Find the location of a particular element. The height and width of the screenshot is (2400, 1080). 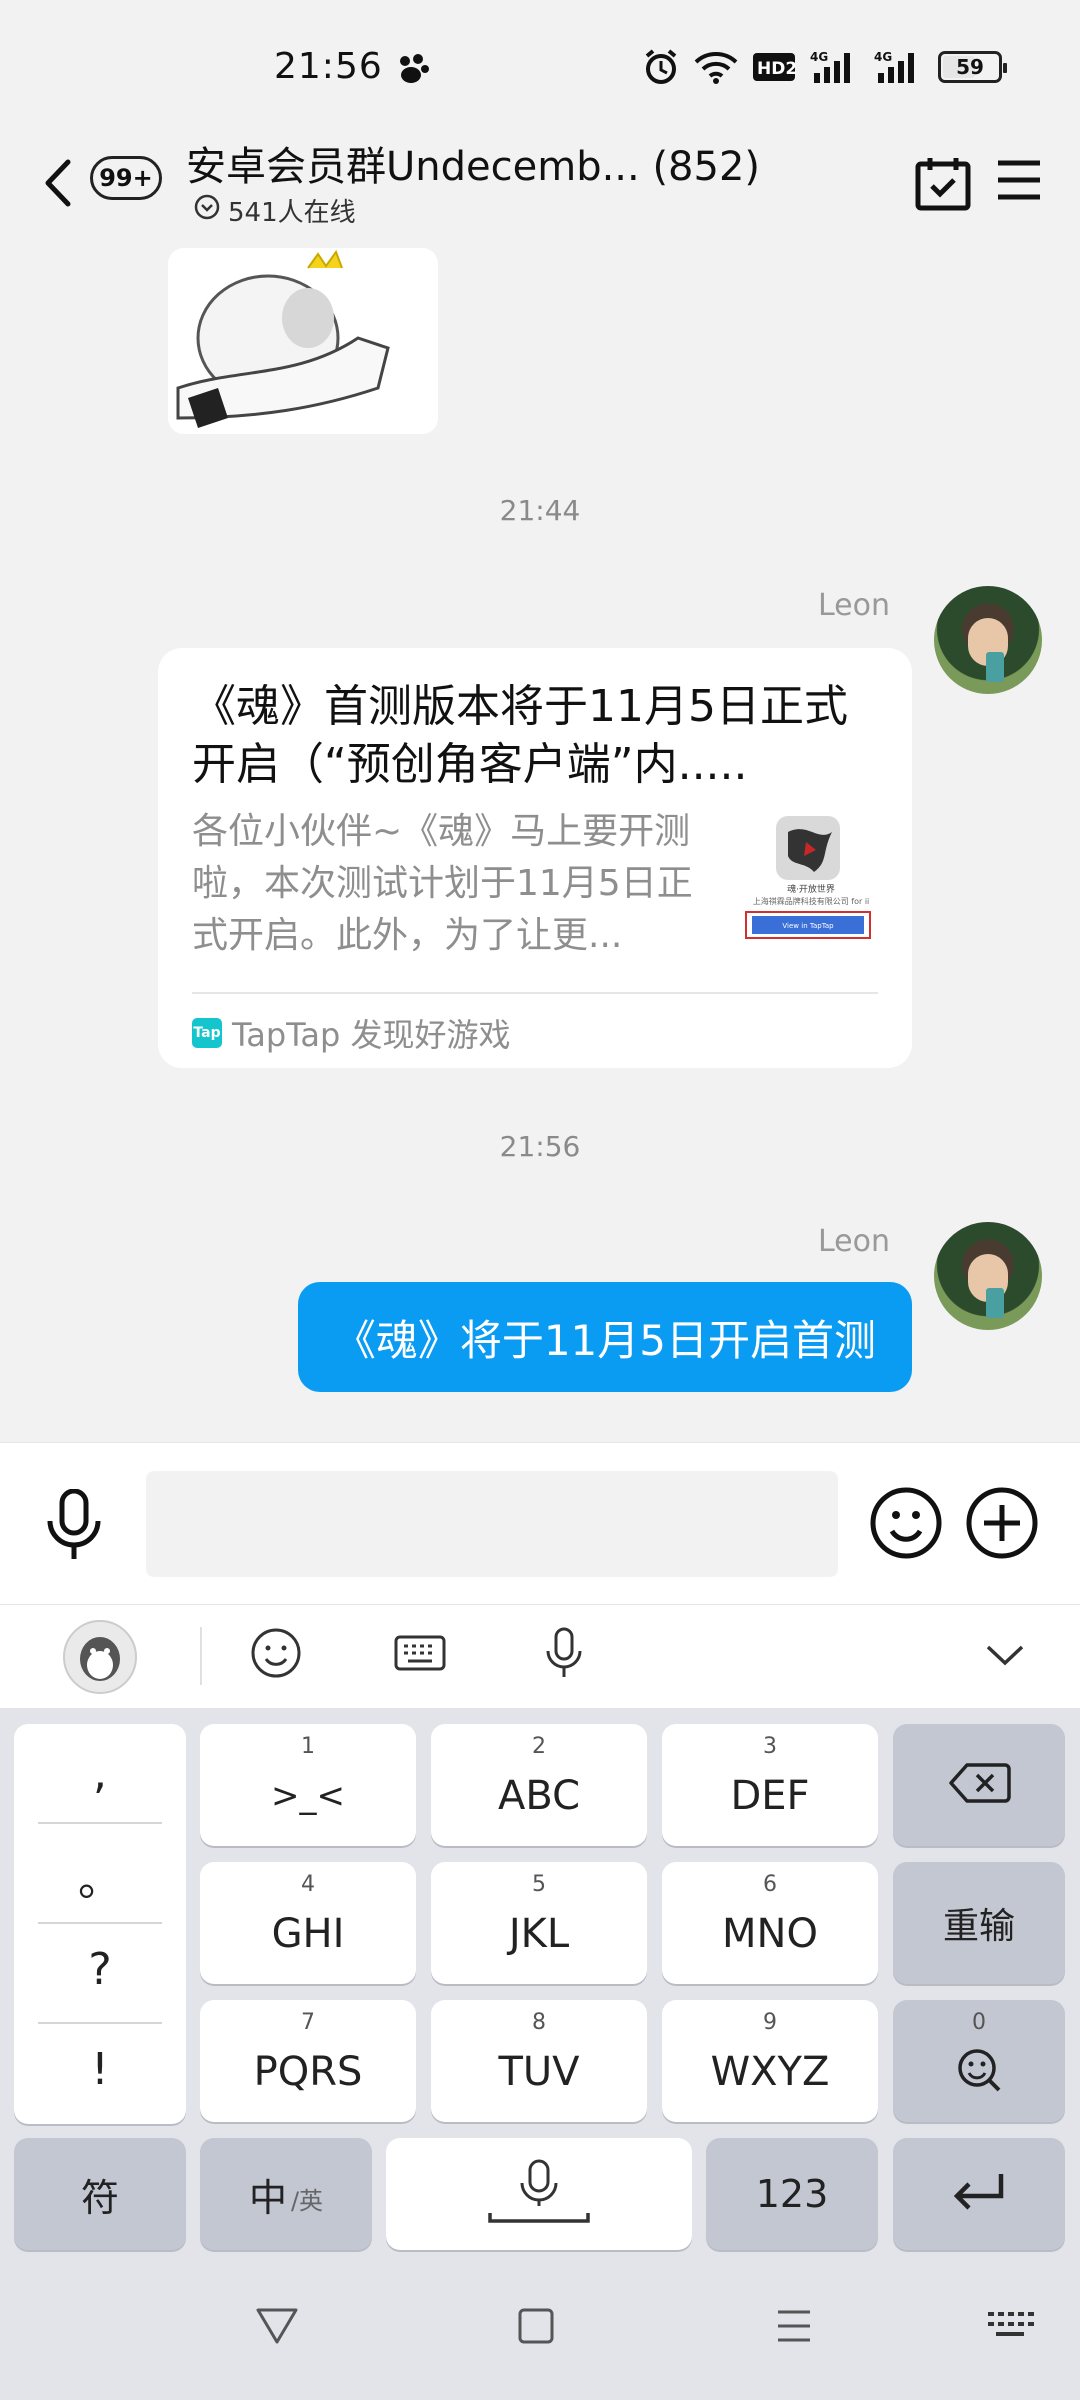

collapse-chevron-icon is located at coordinates (1005, 1657).